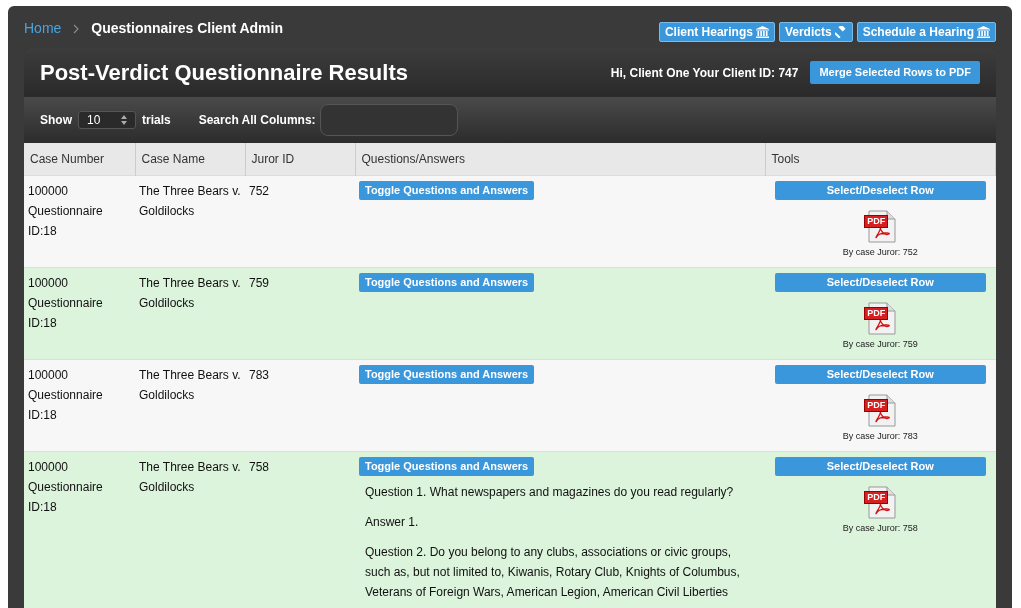 Image resolution: width=1021 pixels, height=608 pixels. Describe the element at coordinates (124, 120) in the screenshot. I see `spinner-arrows-icon` at that location.